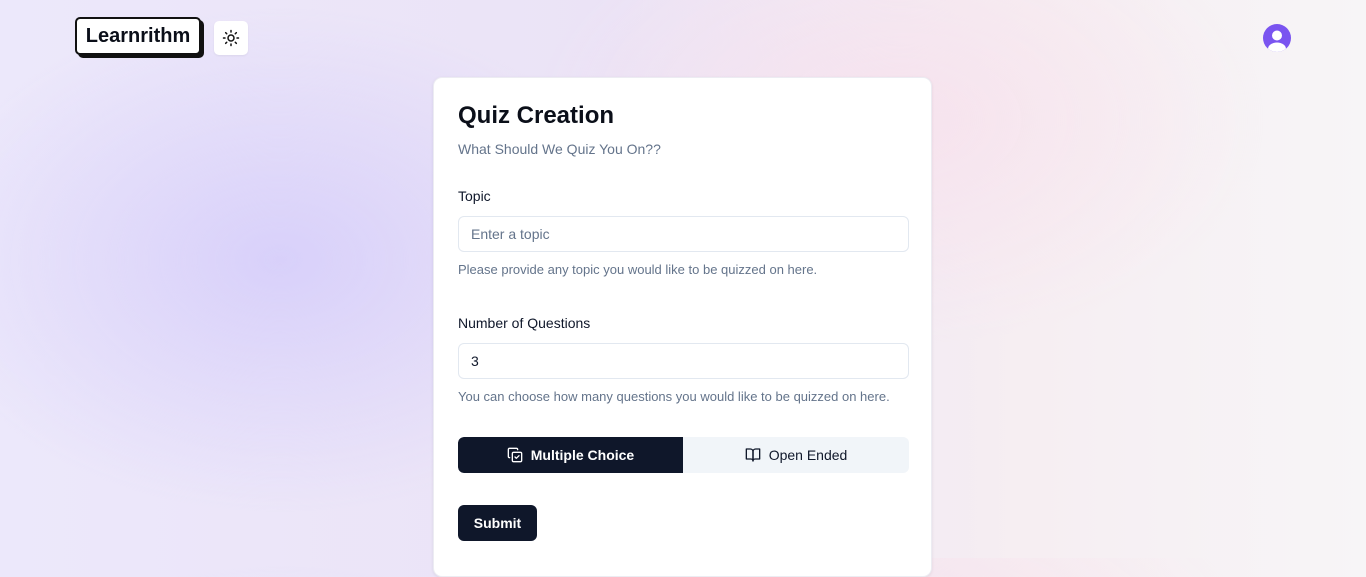 Image resolution: width=1366 pixels, height=577 pixels. Describe the element at coordinates (559, 149) in the screenshot. I see `card-subtitle: What Should We Quiz You On??` at that location.